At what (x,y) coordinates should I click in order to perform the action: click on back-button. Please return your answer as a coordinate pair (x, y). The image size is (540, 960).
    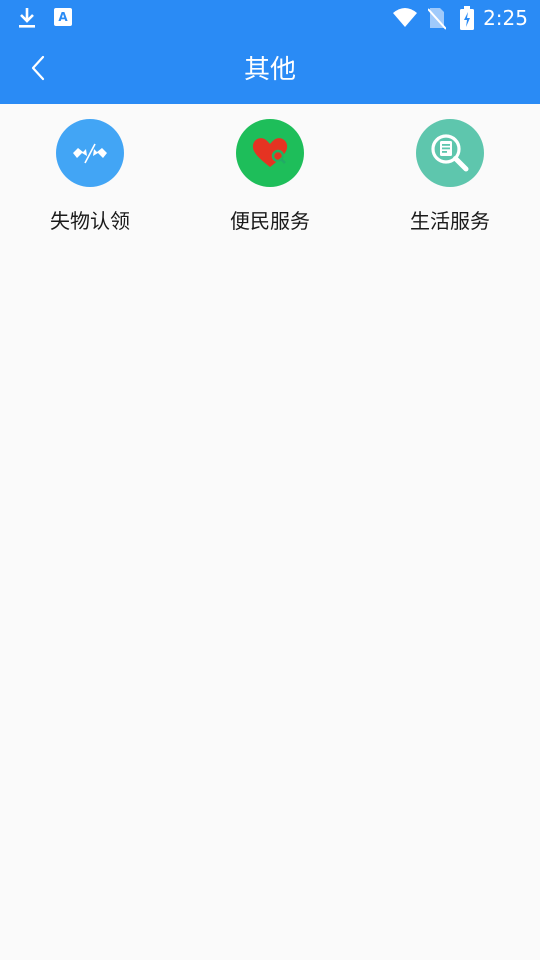
    Looking at the image, I should click on (38, 70).